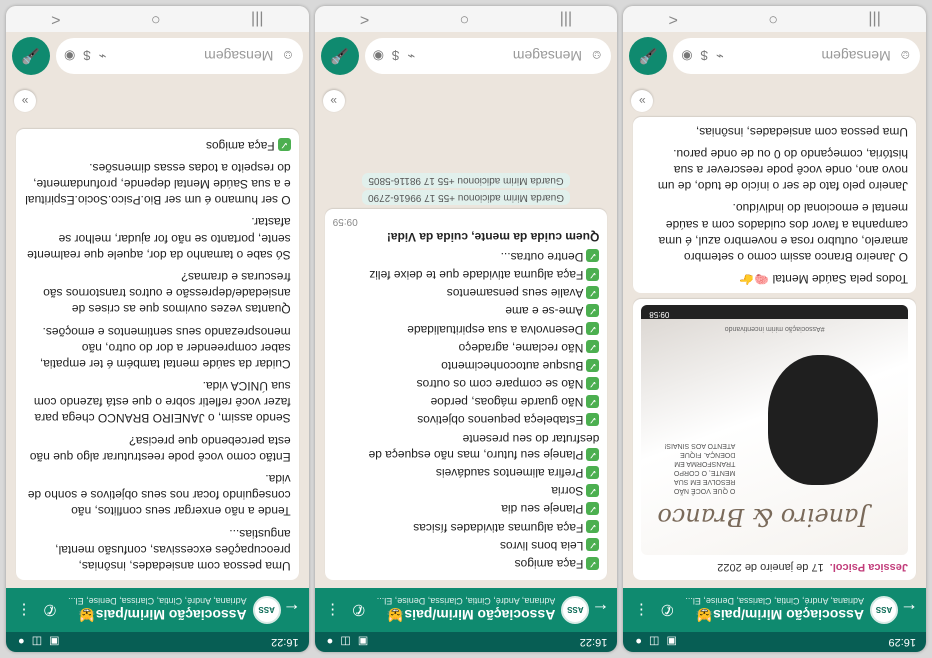  I want to click on list-item: ✓Não reclame, agradeço, so click(466, 348).